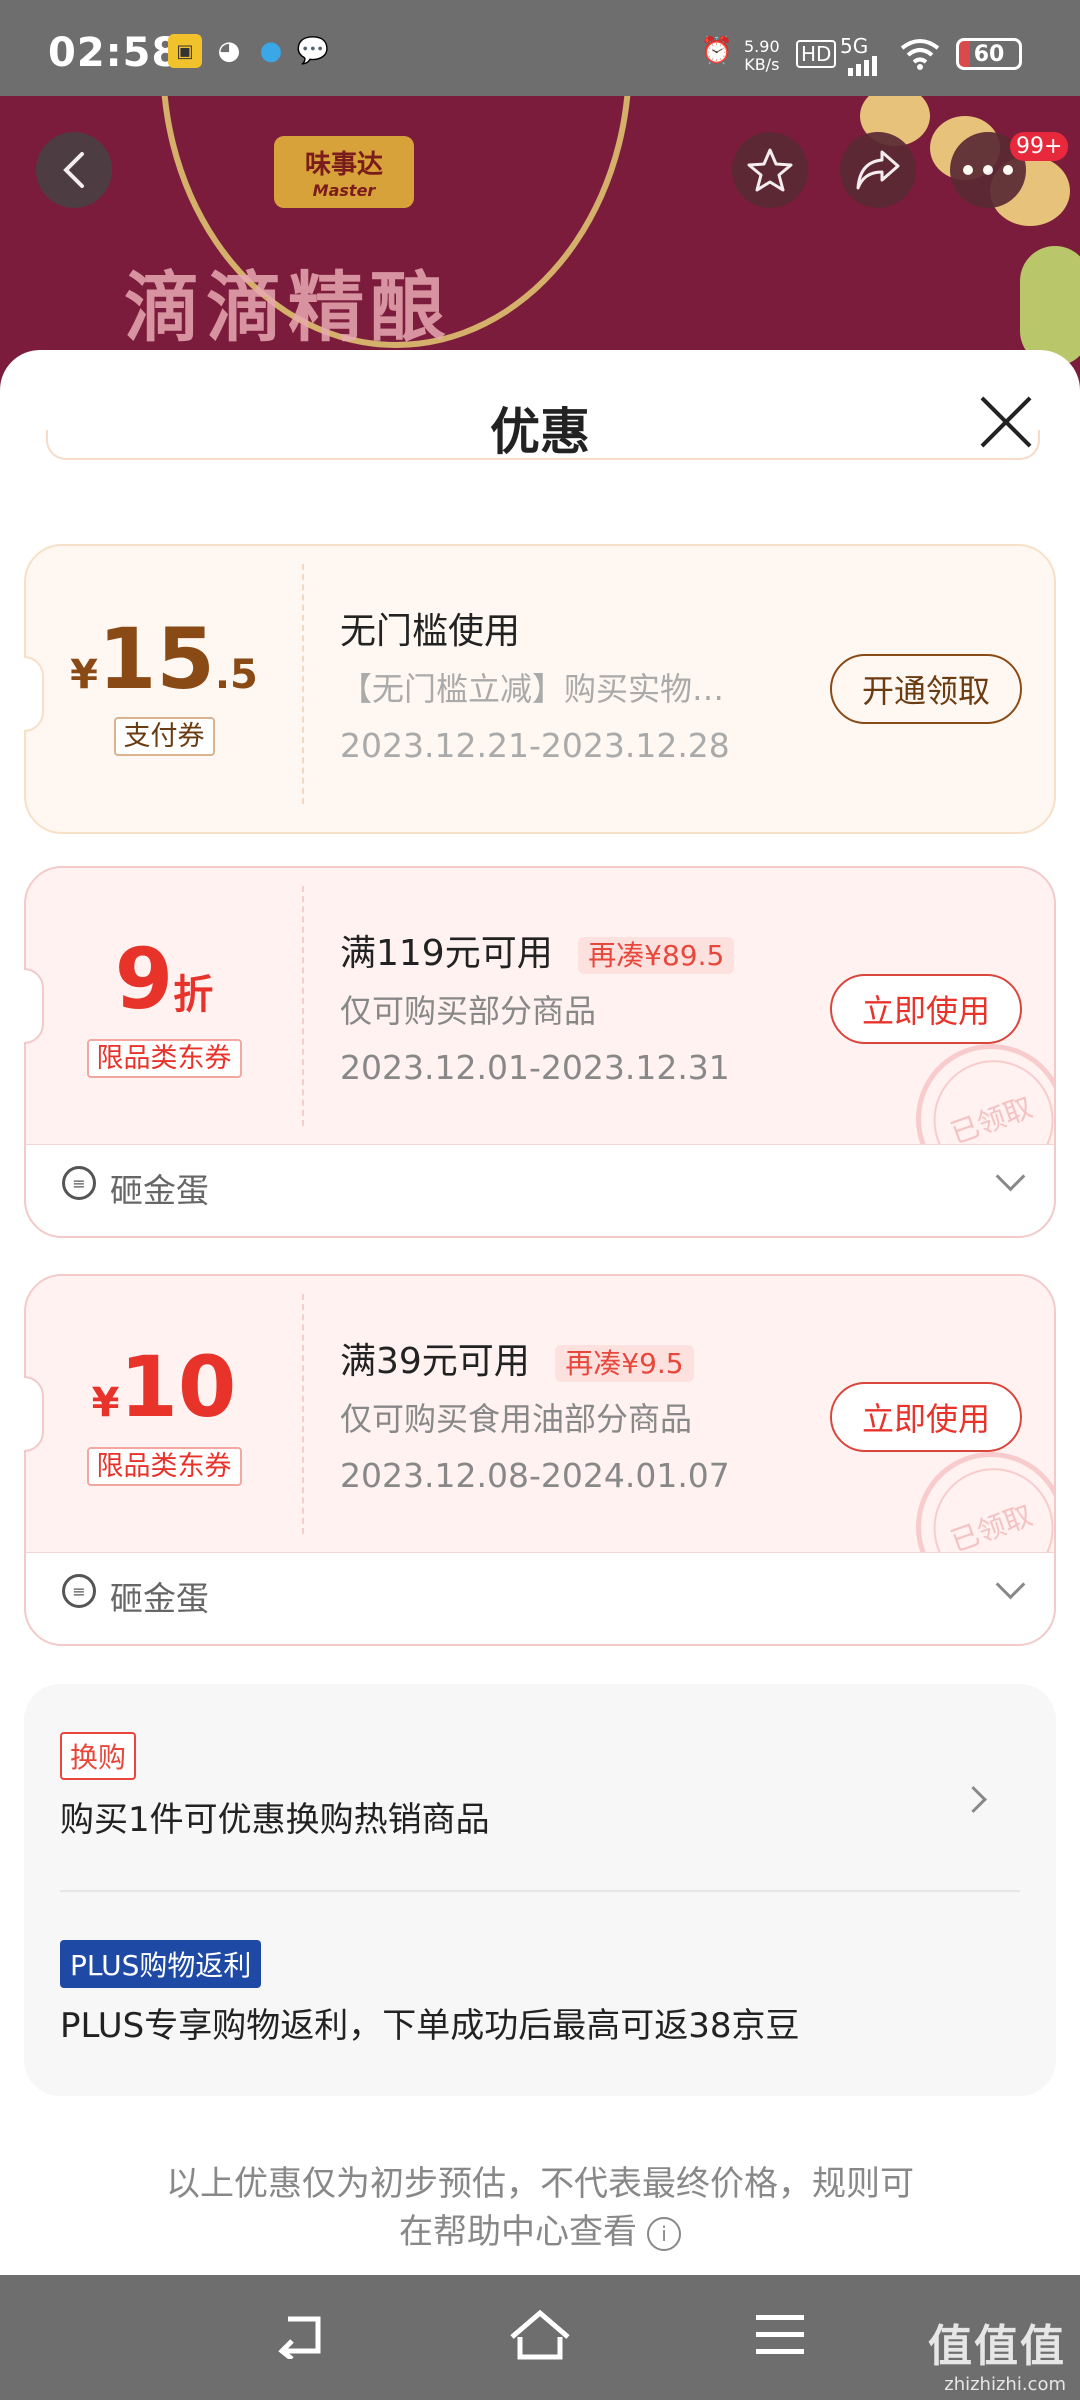 The height and width of the screenshot is (2400, 1080). What do you see at coordinates (430, 631) in the screenshot?
I see `coupon-title: 无门槛使用` at bounding box center [430, 631].